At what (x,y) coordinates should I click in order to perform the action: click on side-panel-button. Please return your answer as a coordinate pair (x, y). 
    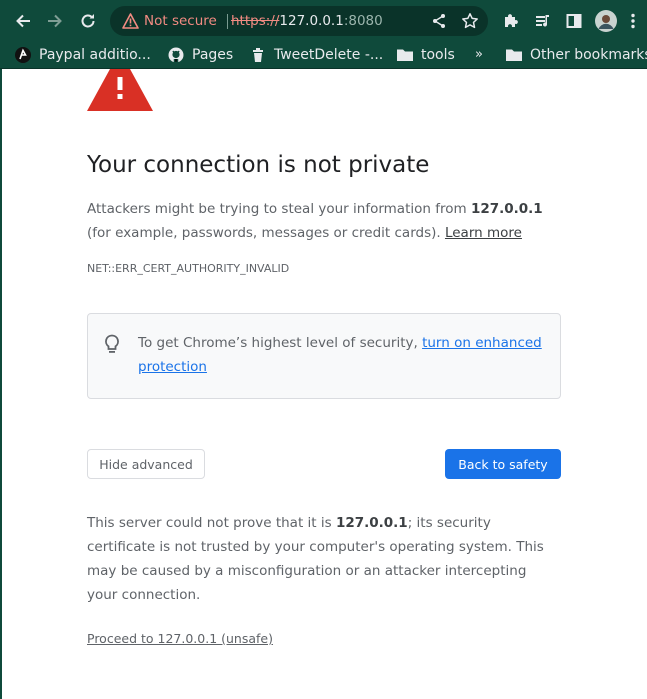
    Looking at the image, I should click on (574, 21).